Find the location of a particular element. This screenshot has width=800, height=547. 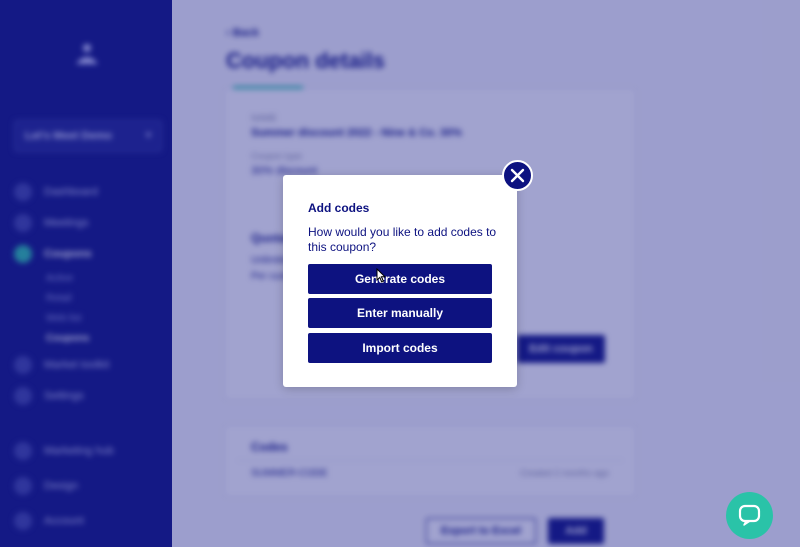

close-modal-button is located at coordinates (517, 175).